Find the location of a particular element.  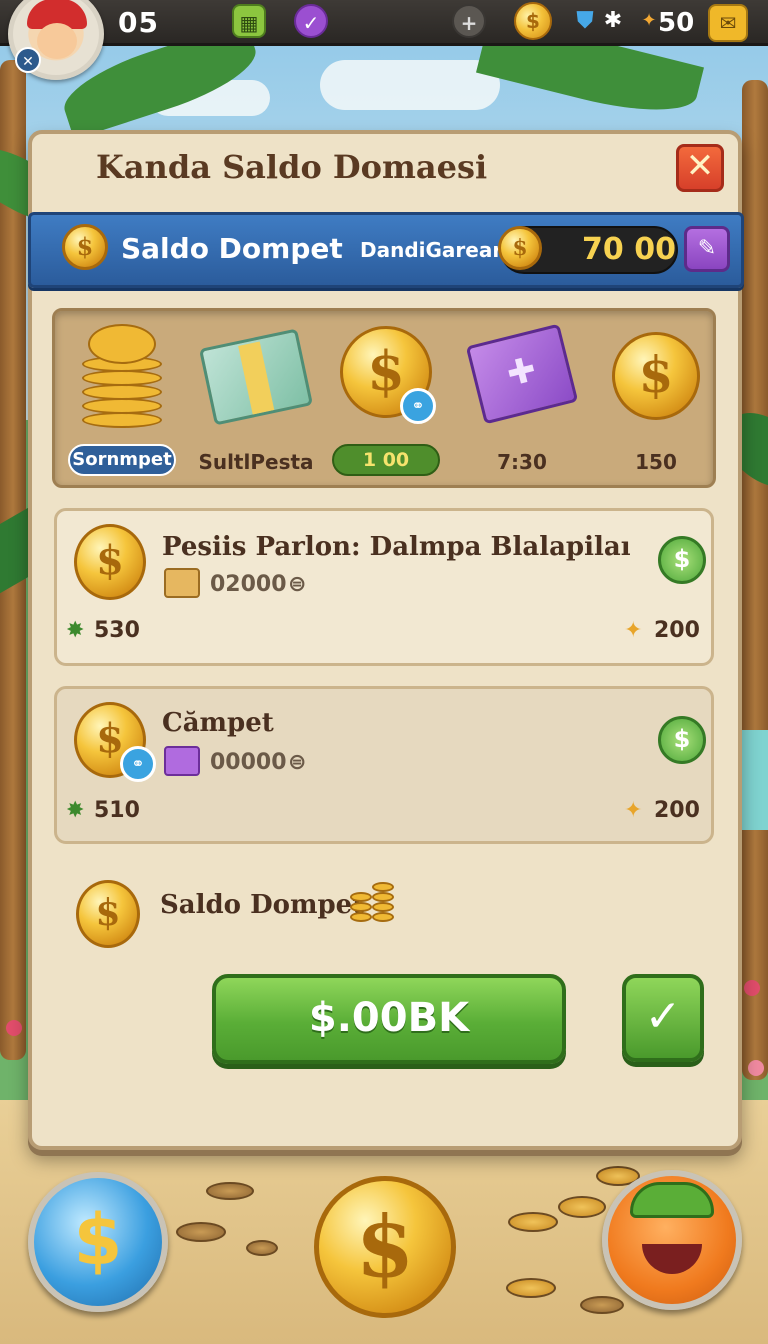

offer-amount: 02000 is located at coordinates (248, 584).